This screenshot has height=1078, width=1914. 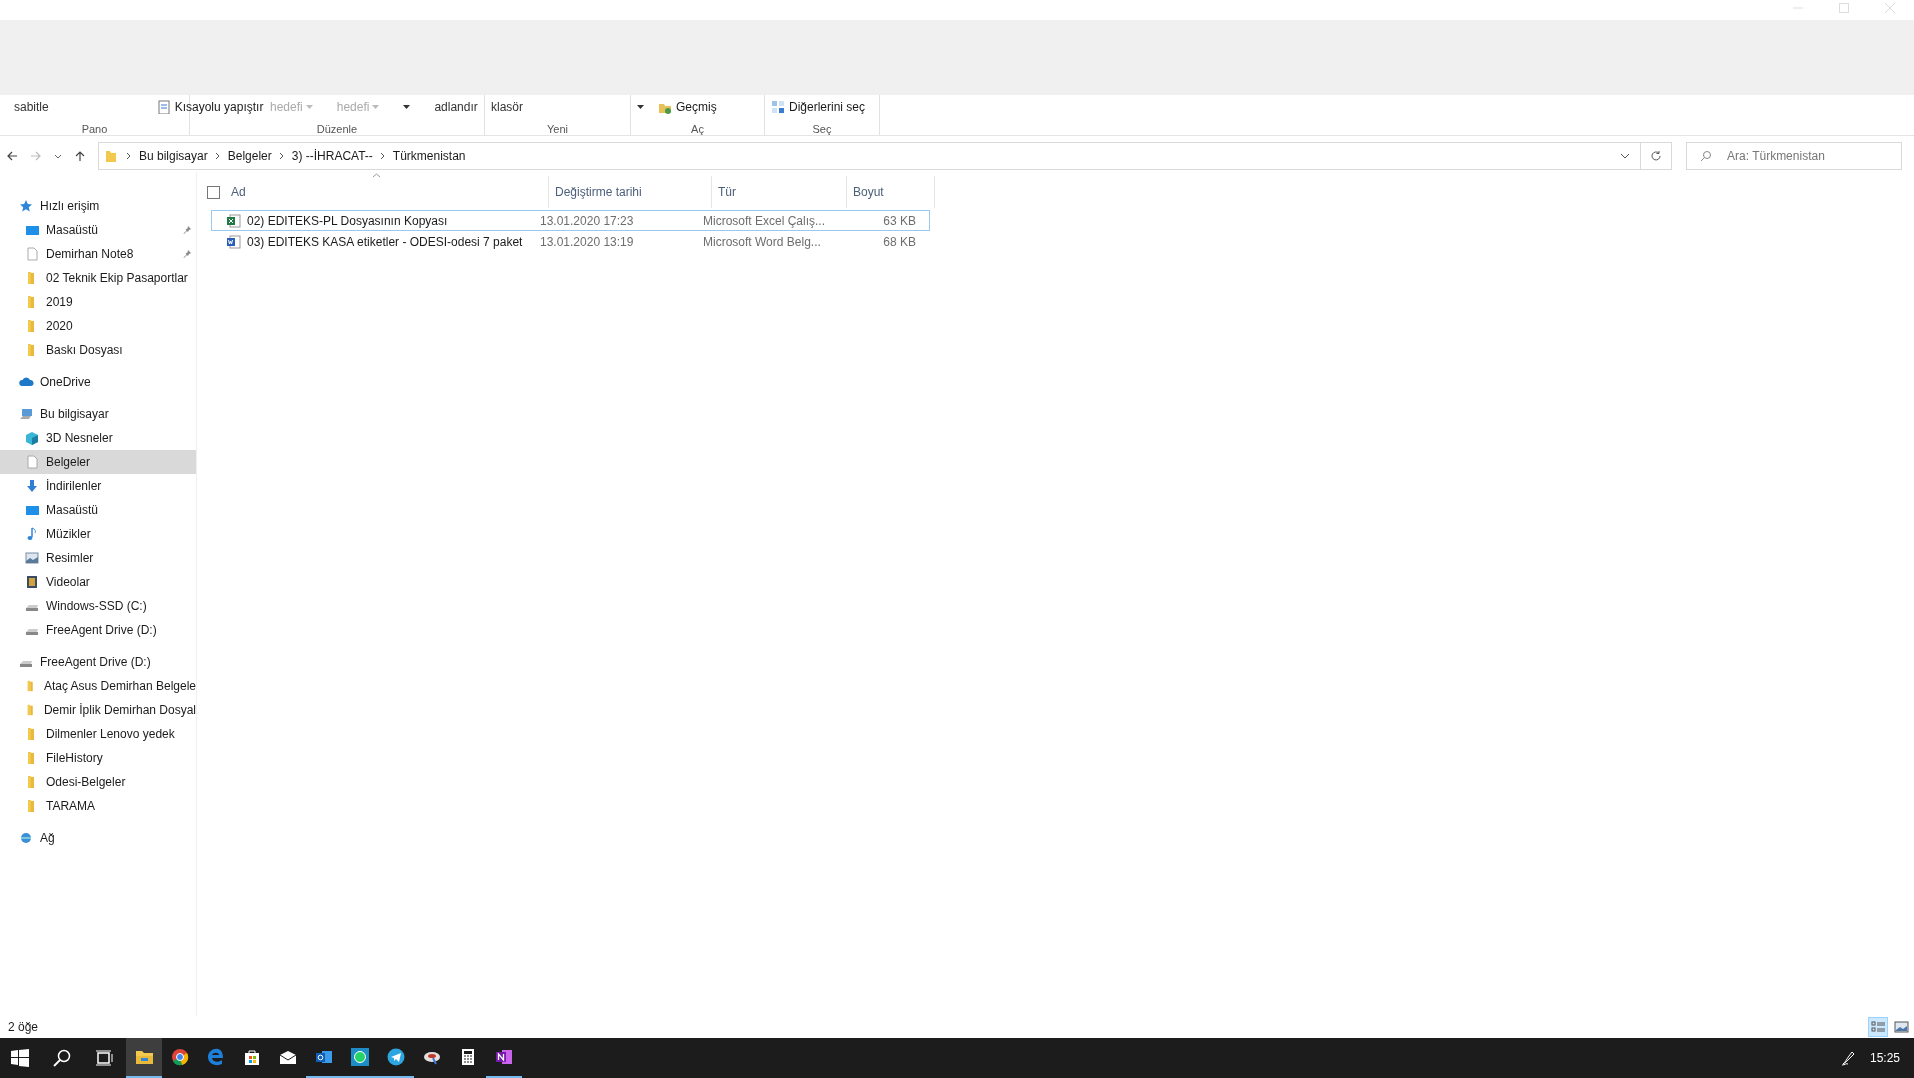 I want to click on table-cell: 68 KB, so click(x=899, y=241).